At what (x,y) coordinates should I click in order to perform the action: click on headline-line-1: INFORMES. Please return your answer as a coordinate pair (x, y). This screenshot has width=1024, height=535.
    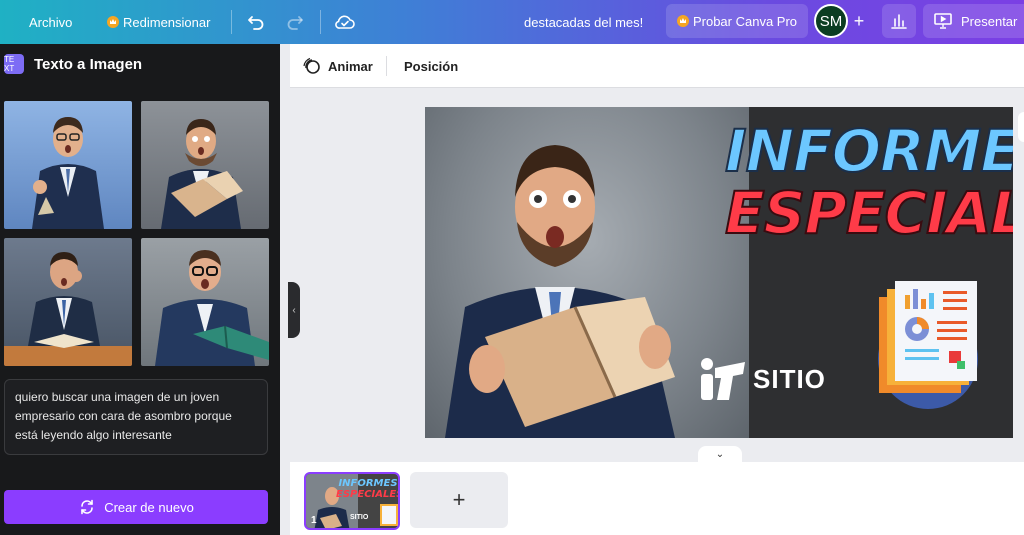
    Looking at the image, I should click on (719, 151).